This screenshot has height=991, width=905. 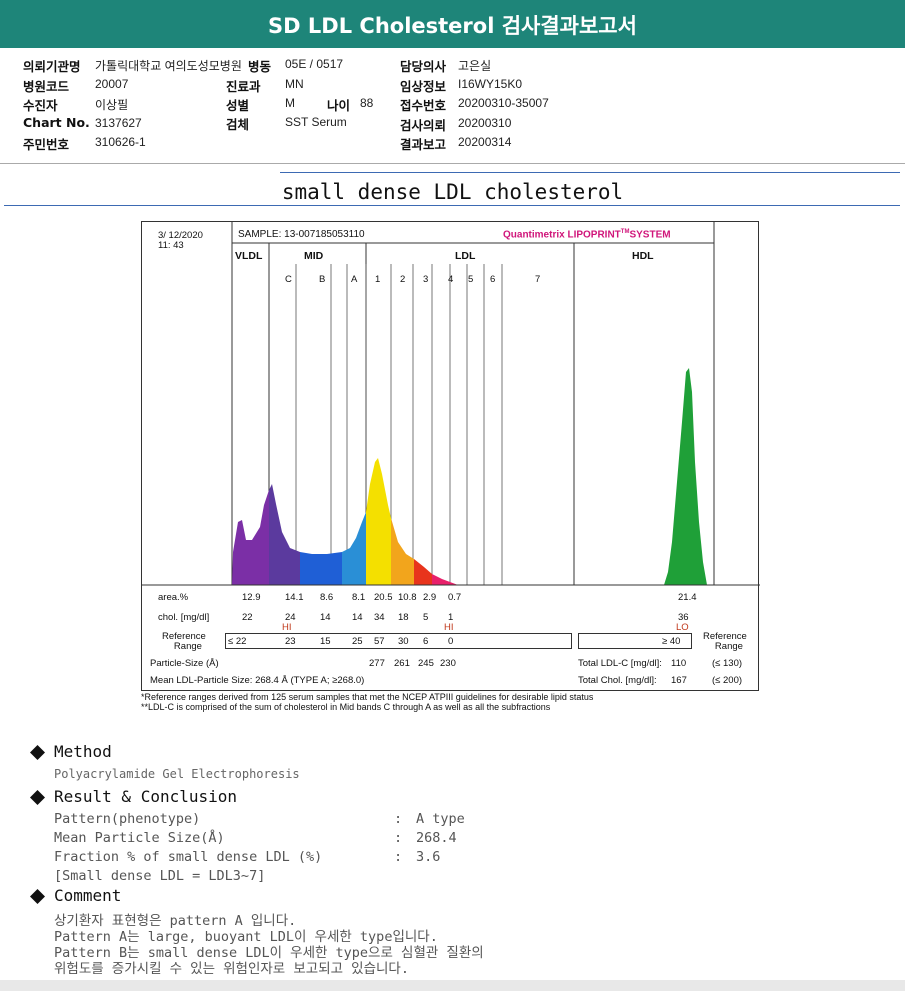 What do you see at coordinates (679, 663) in the screenshot?
I see `total-ldl-value: 110` at bounding box center [679, 663].